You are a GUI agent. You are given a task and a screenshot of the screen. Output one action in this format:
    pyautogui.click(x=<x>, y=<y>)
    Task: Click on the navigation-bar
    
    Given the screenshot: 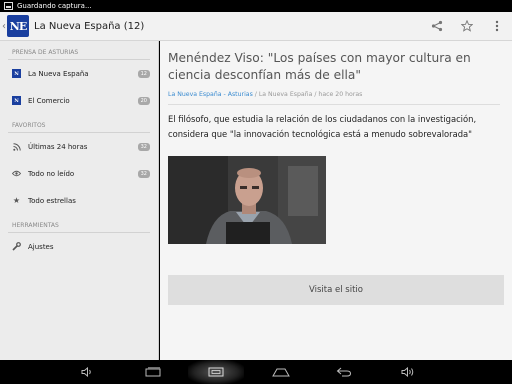 What is the action you would take?
    pyautogui.click(x=256, y=372)
    